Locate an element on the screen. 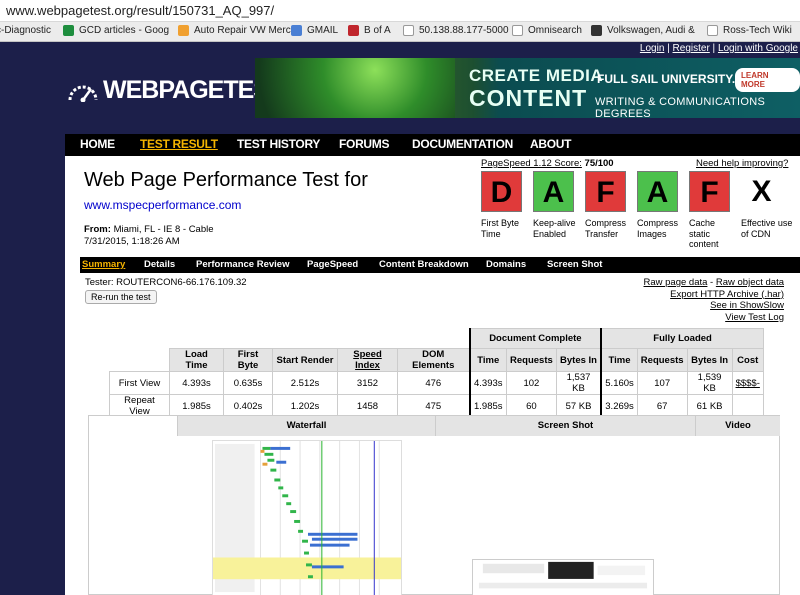 The image size is (800, 595). grade-first-byte: D is located at coordinates (501, 191).